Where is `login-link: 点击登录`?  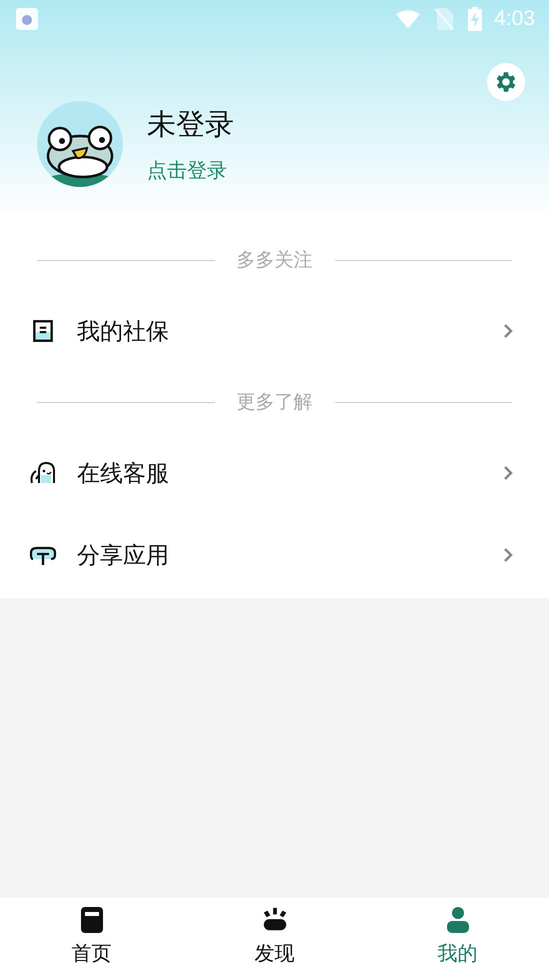 login-link: 点击登录 is located at coordinates (190, 170).